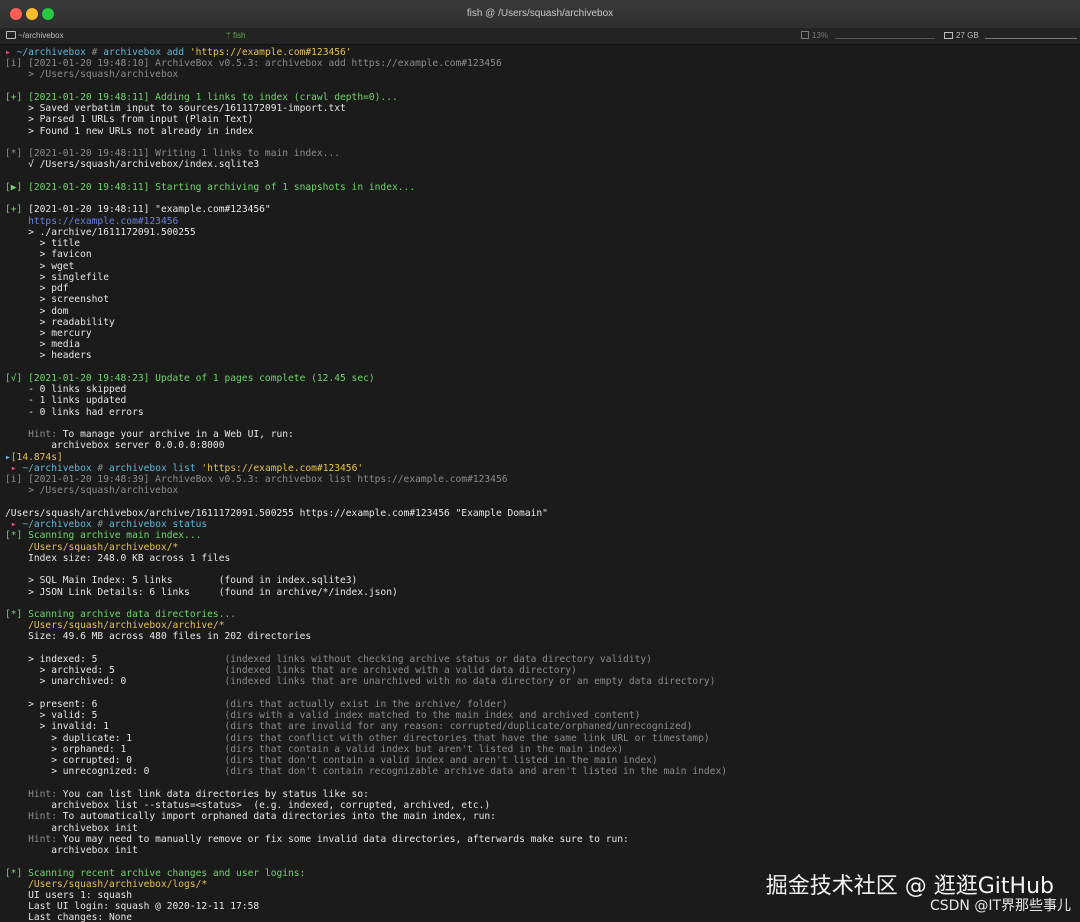  Describe the element at coordinates (820, 35) in the screenshot. I see `cpu-value: 13%` at that location.